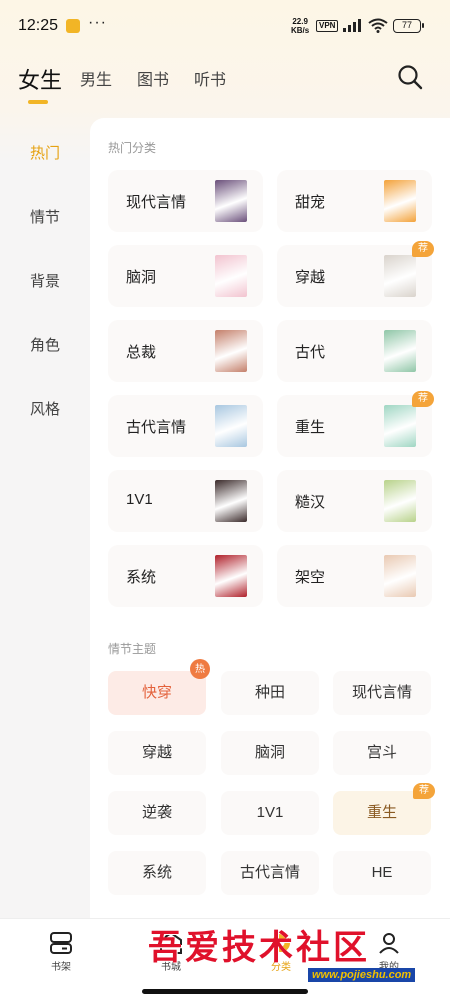 The width and height of the screenshot is (450, 1000). What do you see at coordinates (156, 427) in the screenshot?
I see `category-label: 古代言情` at bounding box center [156, 427].